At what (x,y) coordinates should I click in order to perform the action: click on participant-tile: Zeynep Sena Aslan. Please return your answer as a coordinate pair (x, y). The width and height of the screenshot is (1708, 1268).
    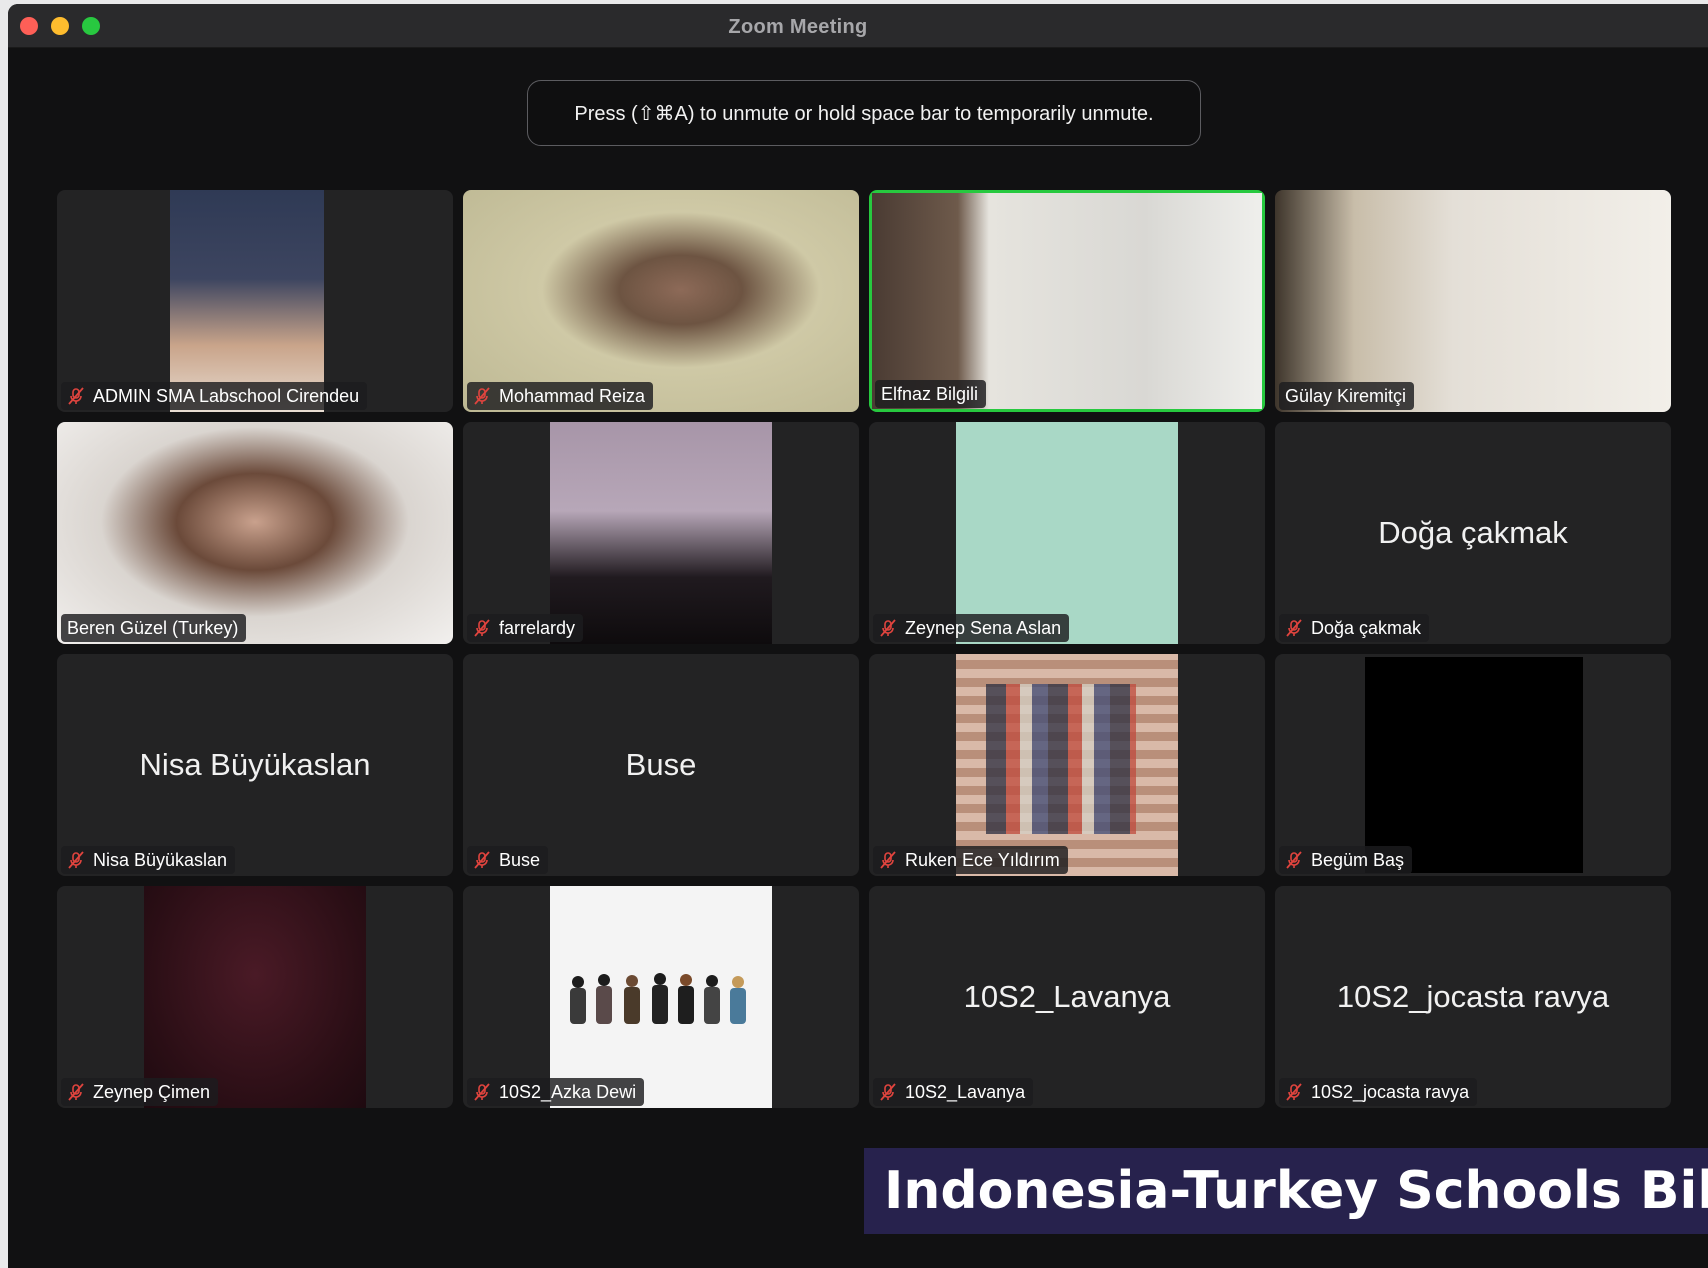
    Looking at the image, I should click on (1067, 533).